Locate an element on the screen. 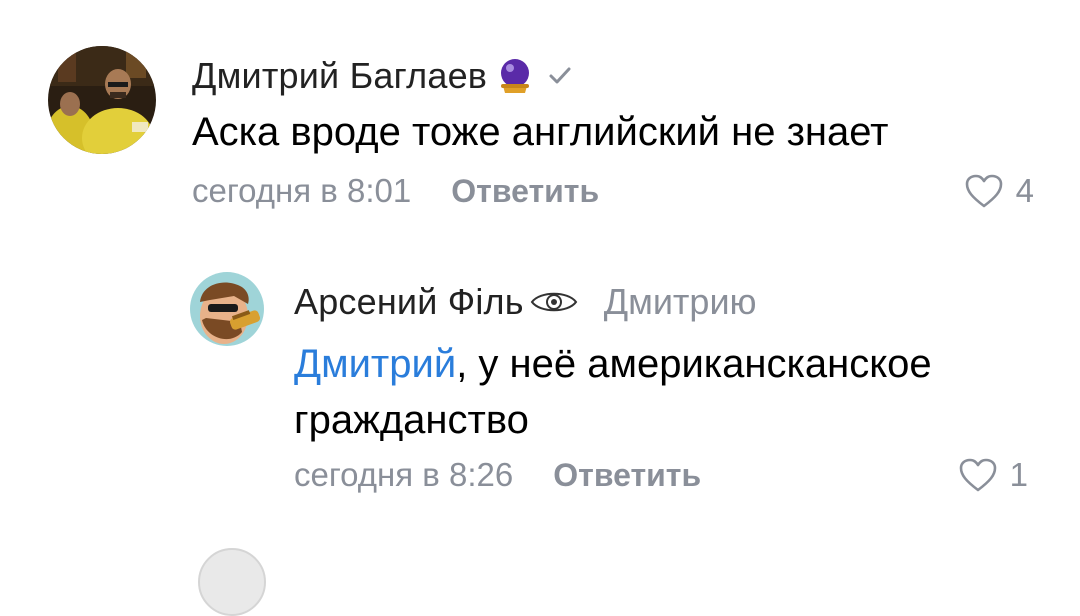 The width and height of the screenshot is (1080, 616). like-button: 1 is located at coordinates (993, 475).